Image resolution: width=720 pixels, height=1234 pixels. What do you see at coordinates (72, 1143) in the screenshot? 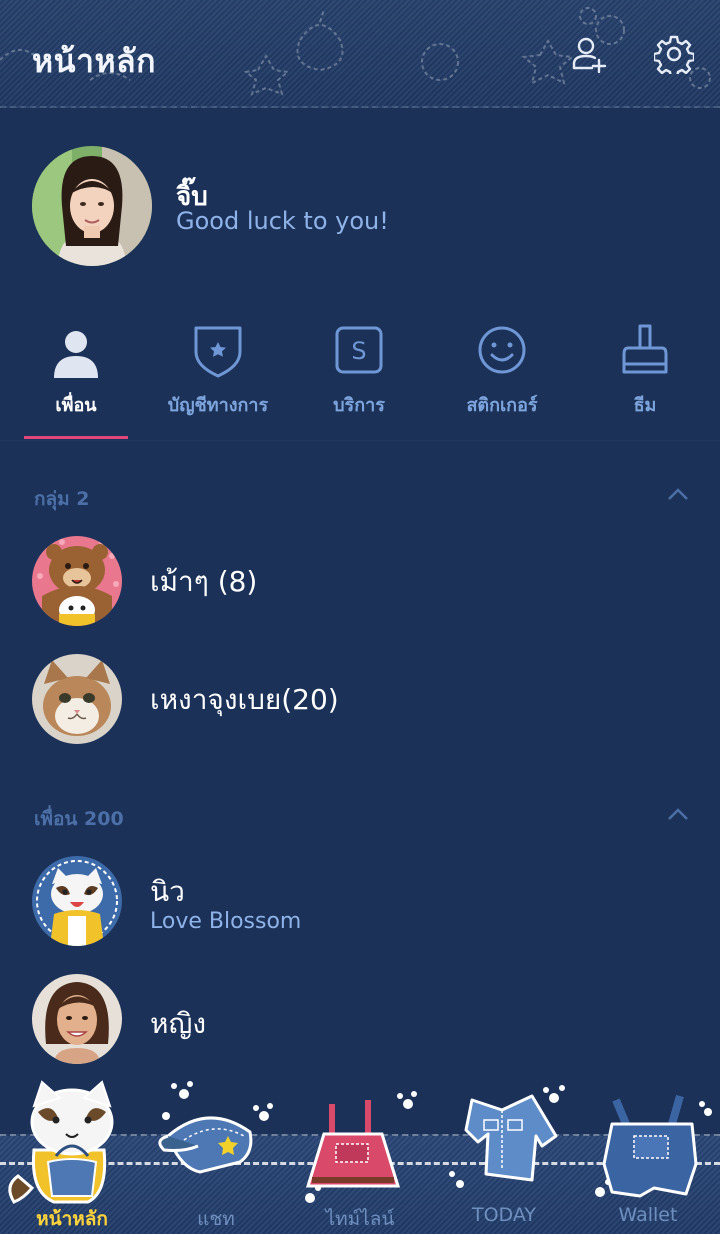
I see `raccoon-icon` at bounding box center [72, 1143].